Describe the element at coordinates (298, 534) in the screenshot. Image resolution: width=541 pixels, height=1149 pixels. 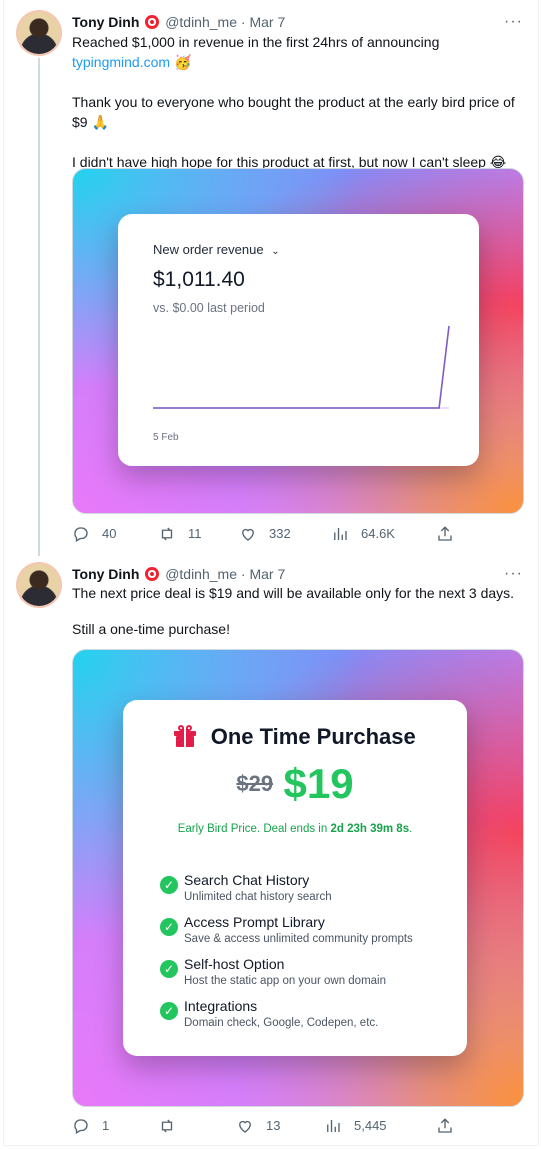
I see `tweet-actions: 40 11 332 64.6K` at that location.